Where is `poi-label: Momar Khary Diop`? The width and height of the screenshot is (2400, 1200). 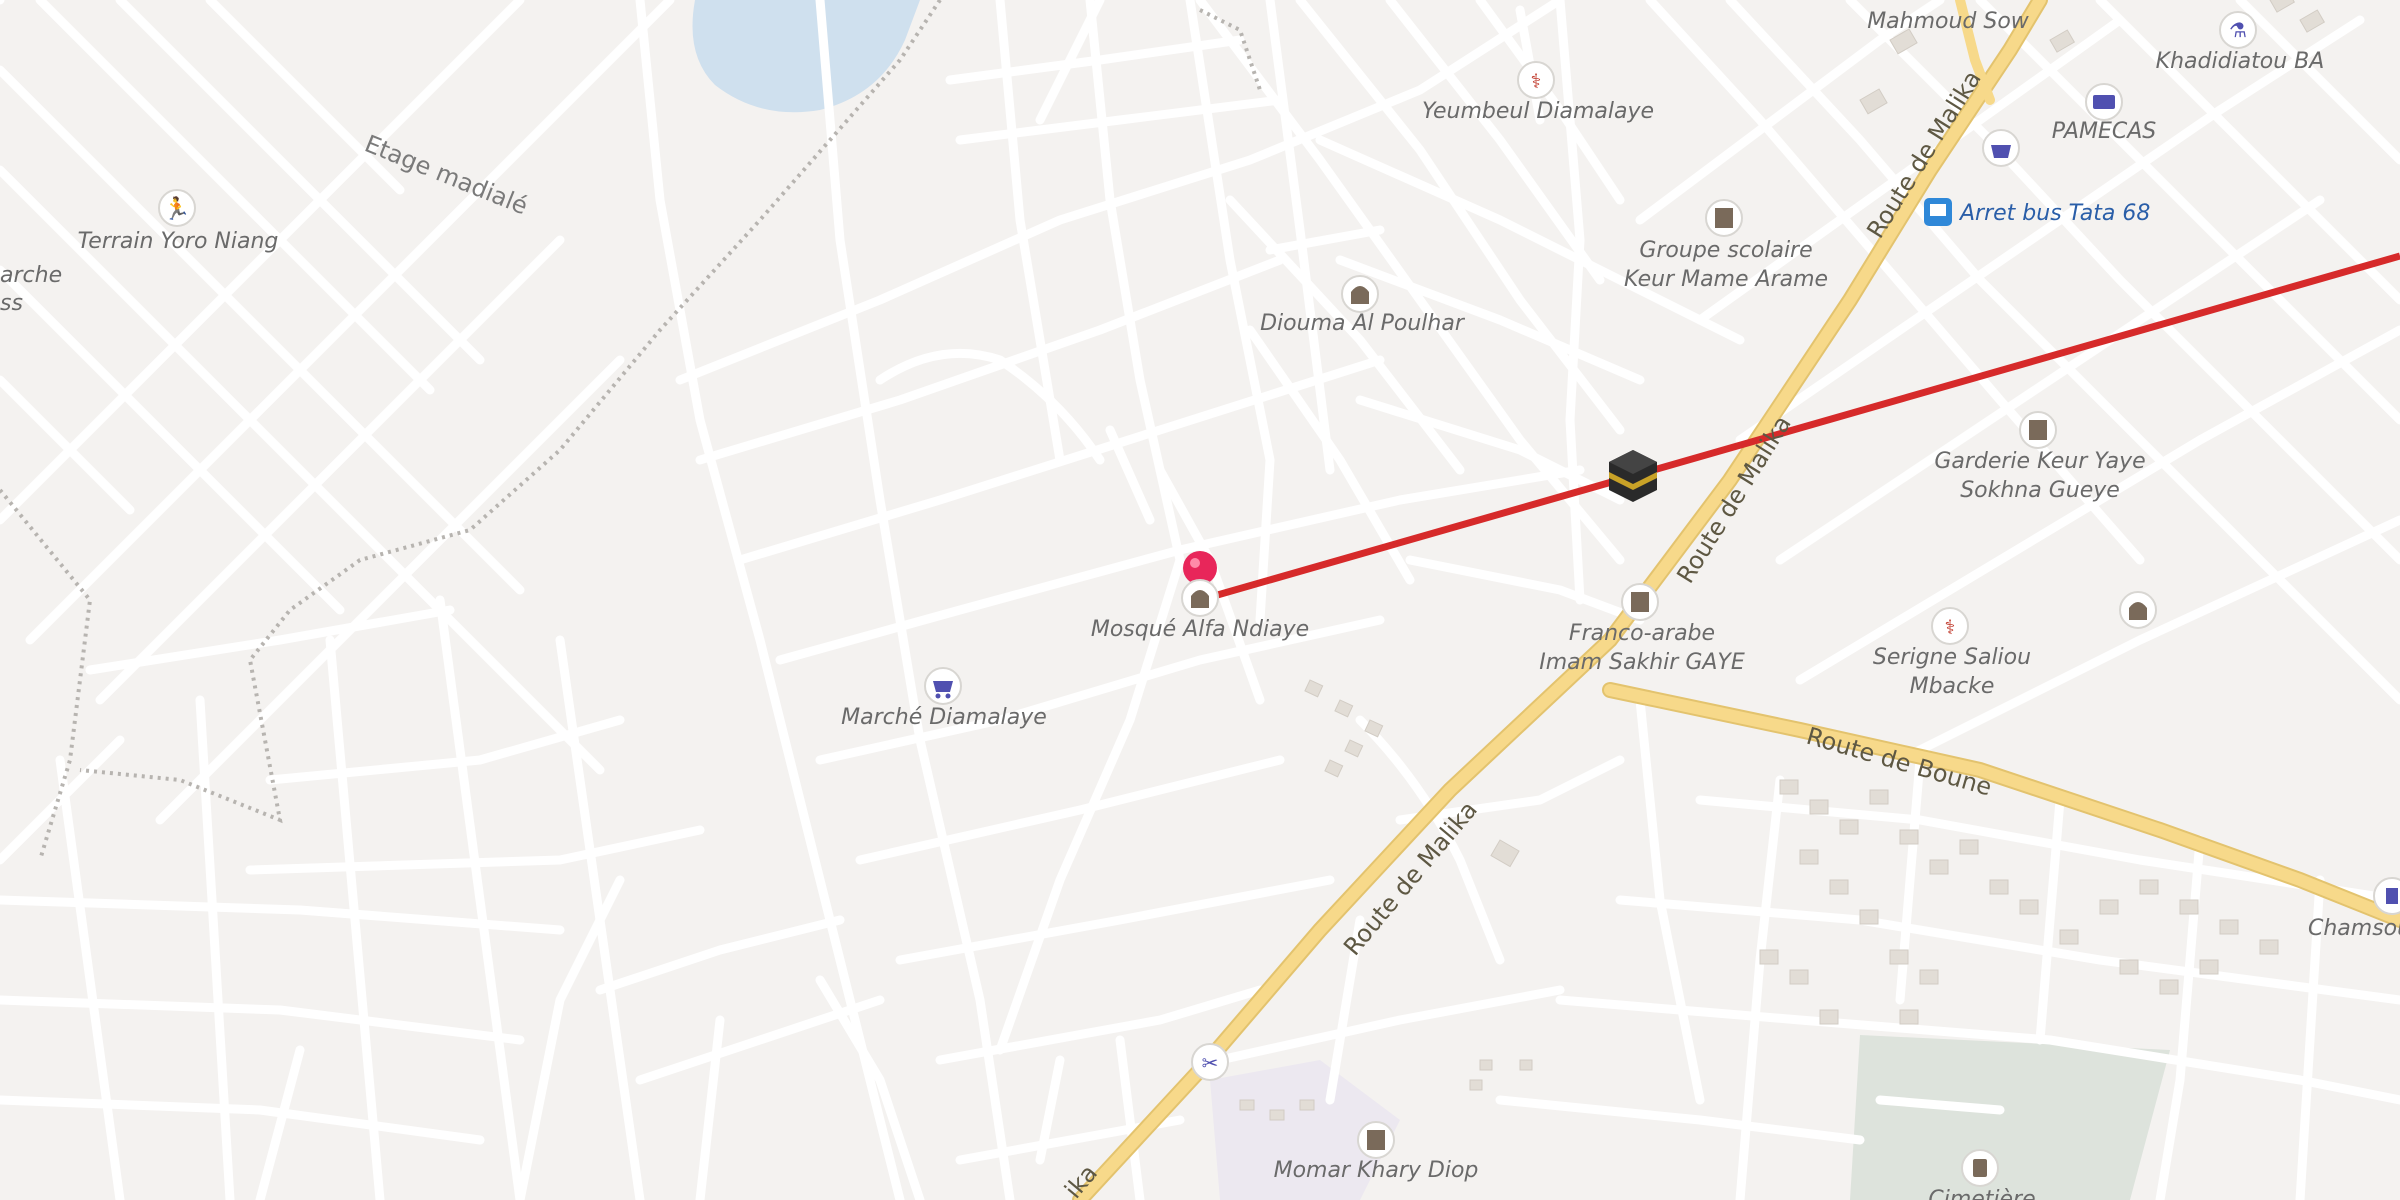 poi-label: Momar Khary Diop is located at coordinates (1376, 1170).